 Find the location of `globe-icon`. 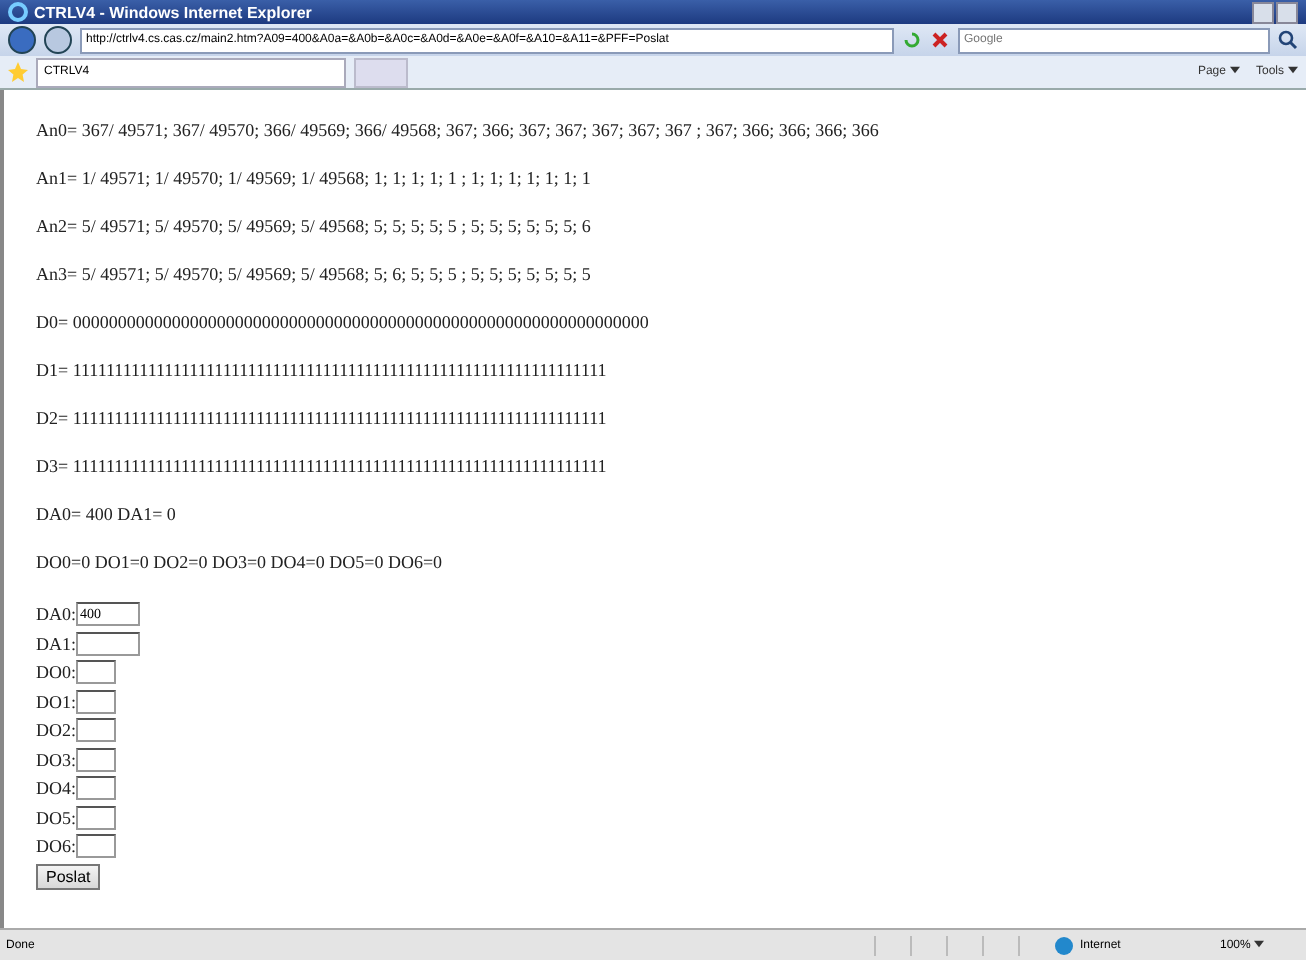

globe-icon is located at coordinates (1064, 945).